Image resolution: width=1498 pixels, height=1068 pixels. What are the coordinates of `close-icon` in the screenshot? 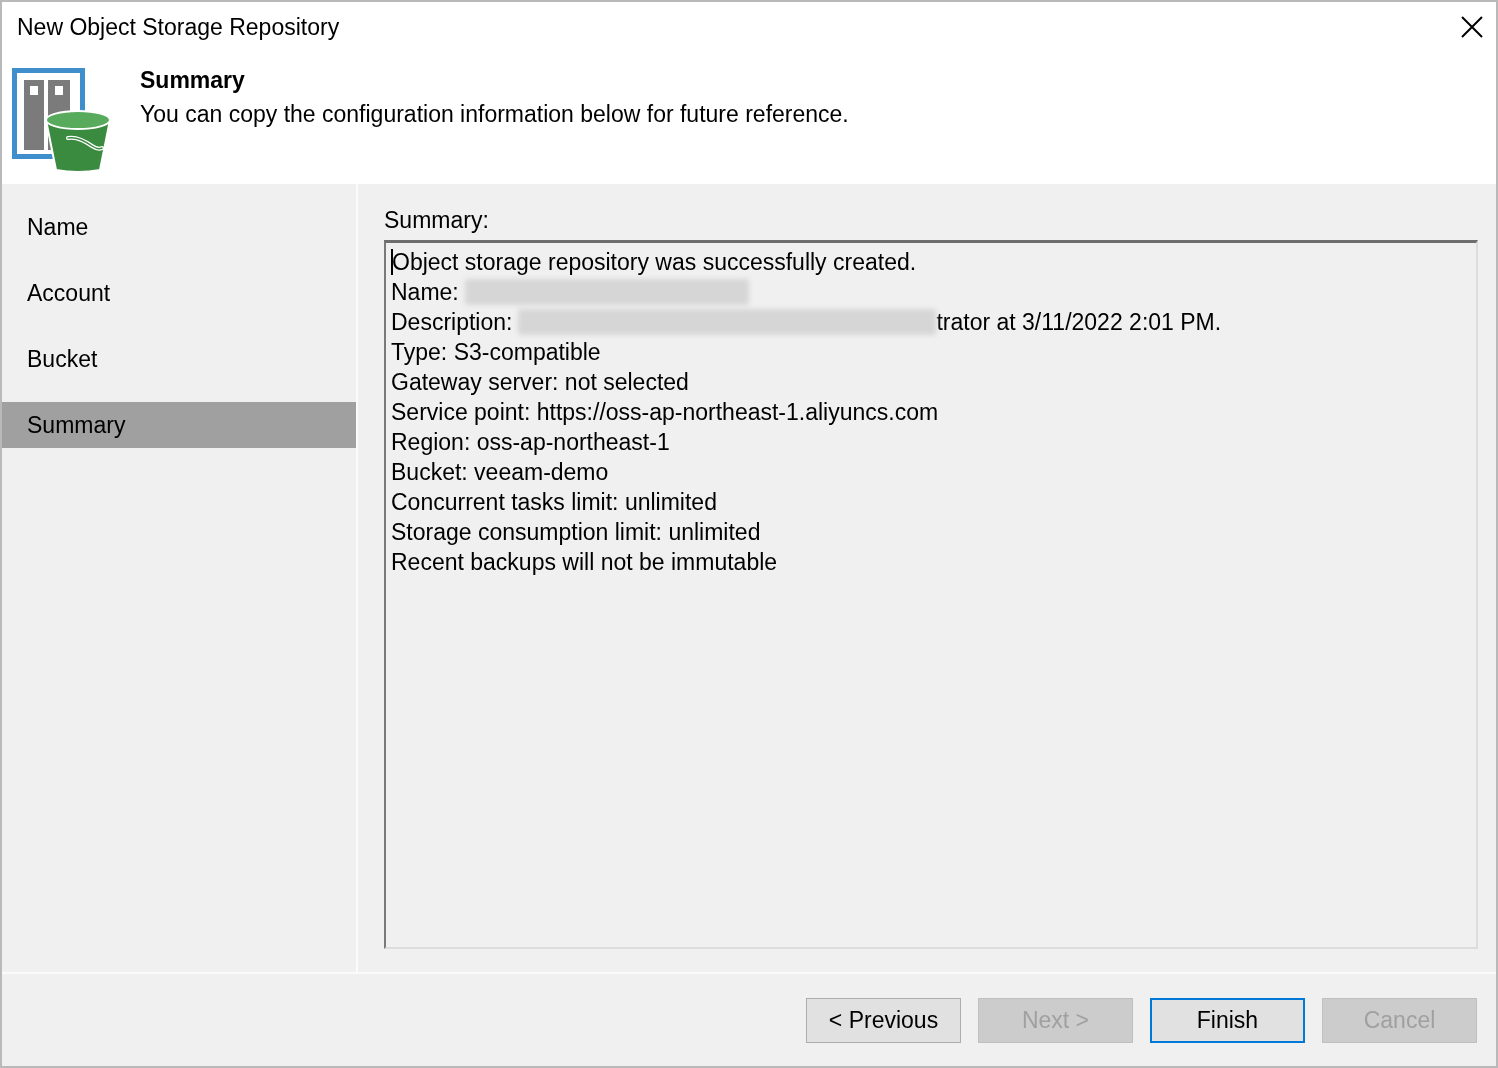 It's located at (1472, 27).